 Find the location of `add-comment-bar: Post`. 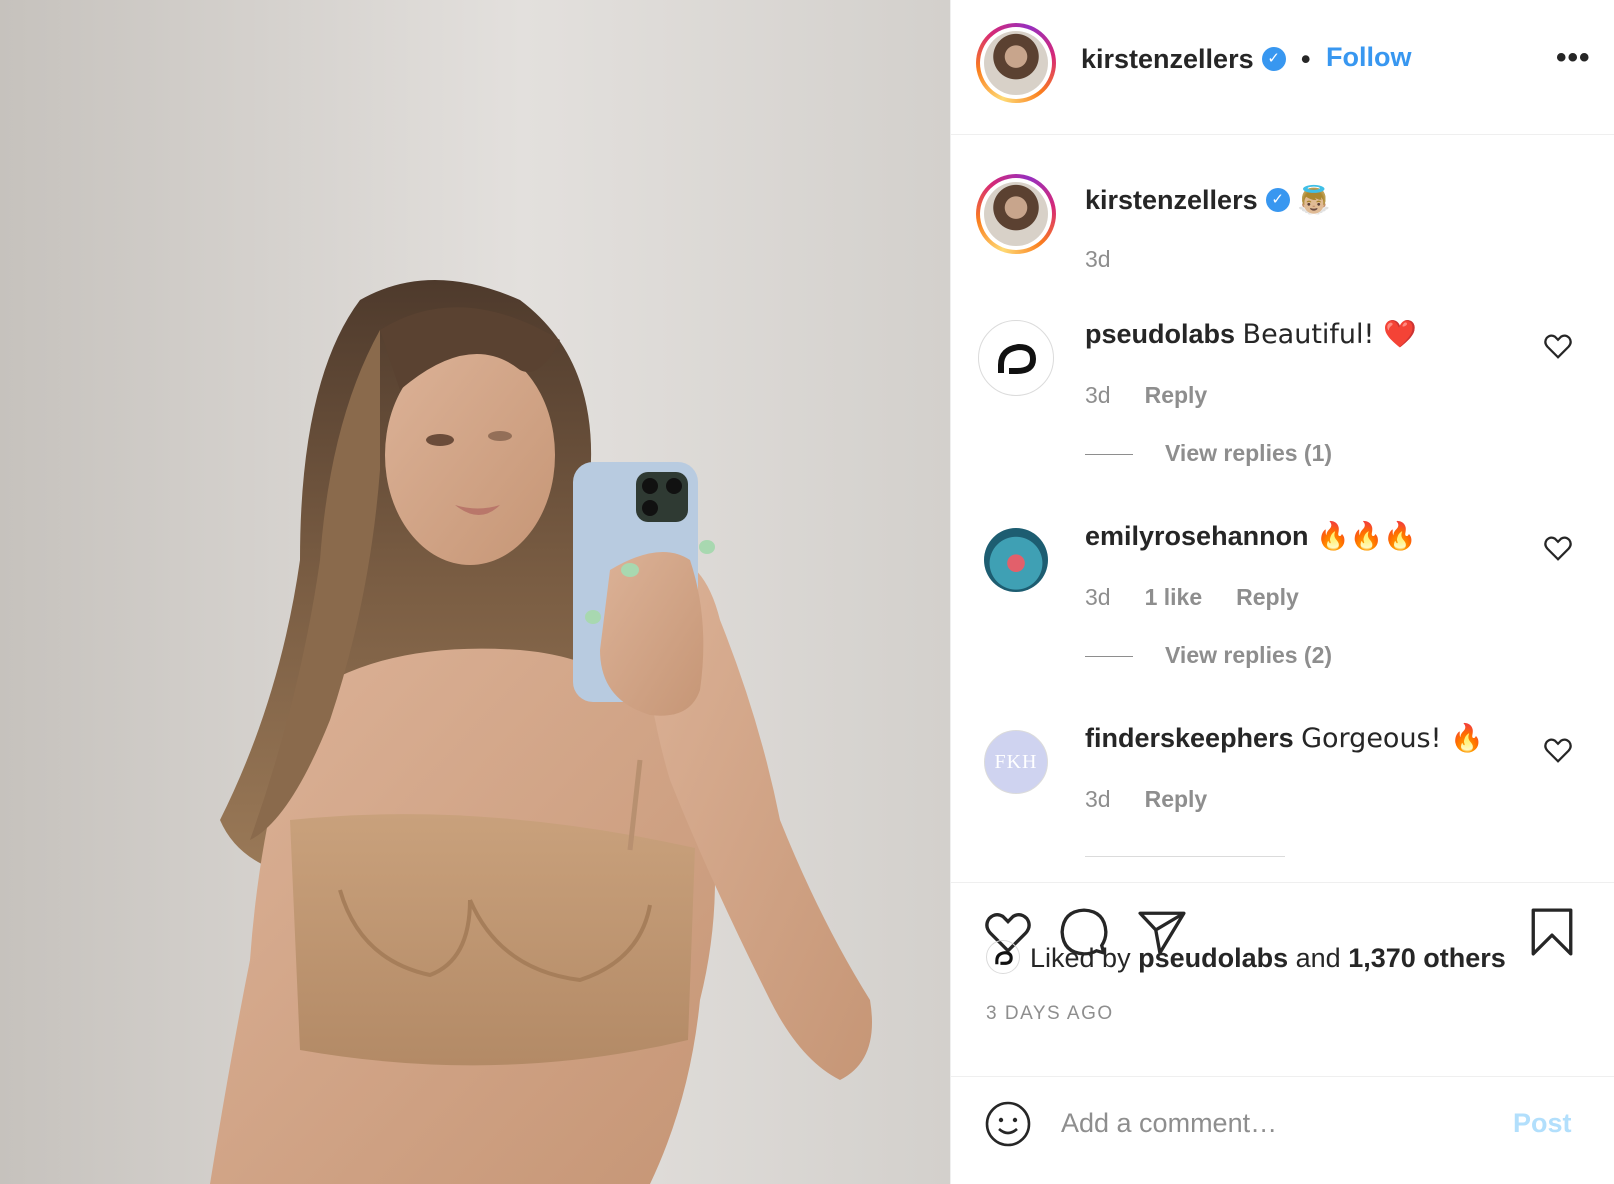

add-comment-bar: Post is located at coordinates (1282, 1131).